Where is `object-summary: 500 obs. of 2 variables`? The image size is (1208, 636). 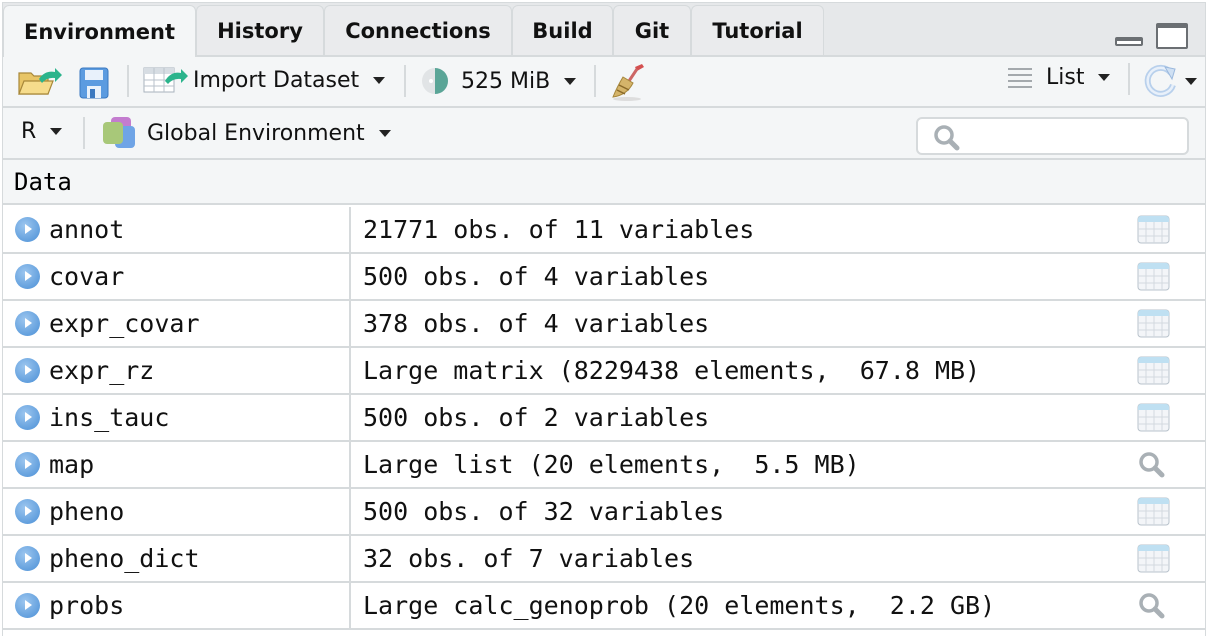
object-summary: 500 obs. of 2 variables is located at coordinates (536, 417).